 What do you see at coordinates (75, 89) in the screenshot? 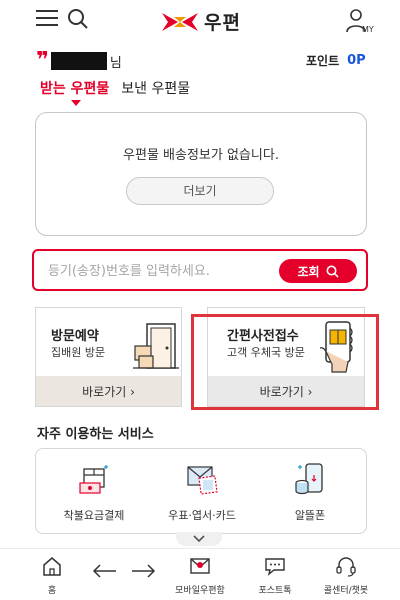
I see `tab-received-mail-label: 받는 우편물` at bounding box center [75, 89].